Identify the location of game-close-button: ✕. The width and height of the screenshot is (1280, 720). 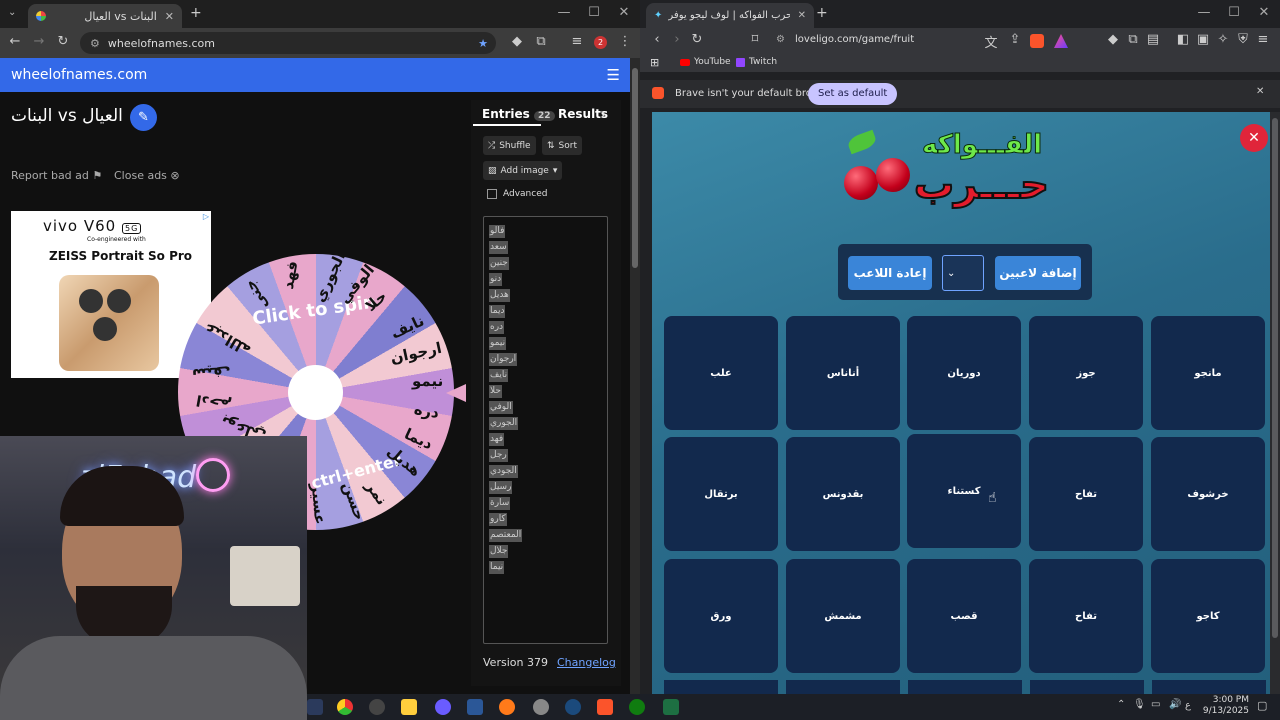
(1254, 138).